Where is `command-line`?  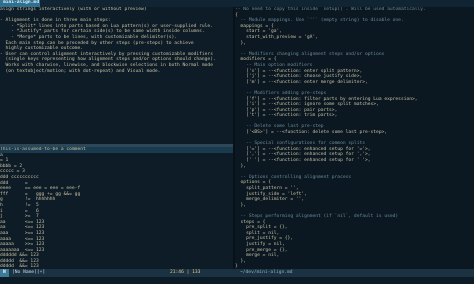 command-line is located at coordinates (237, 280).